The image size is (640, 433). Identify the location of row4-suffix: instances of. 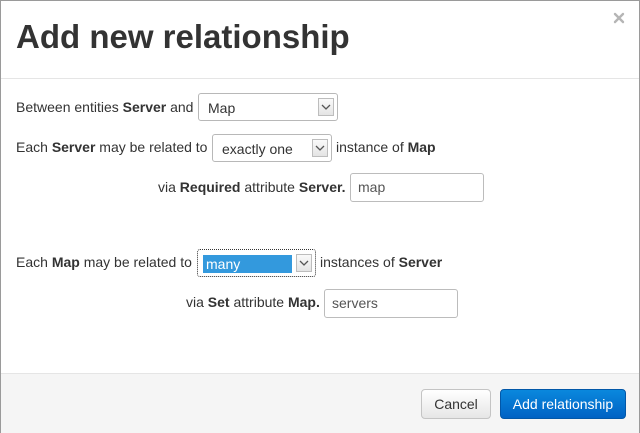
(357, 262).